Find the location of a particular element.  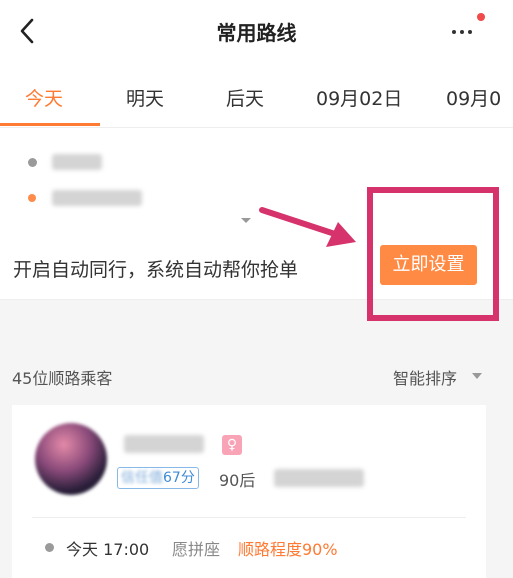

page-title: 常用路线 is located at coordinates (256, 33).